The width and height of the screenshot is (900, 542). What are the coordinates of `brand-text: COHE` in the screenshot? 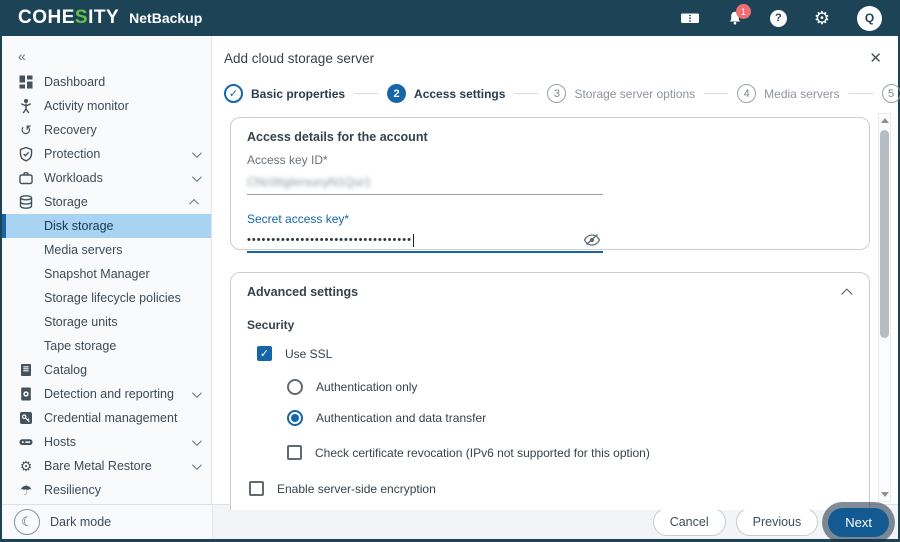 It's located at (46, 17).